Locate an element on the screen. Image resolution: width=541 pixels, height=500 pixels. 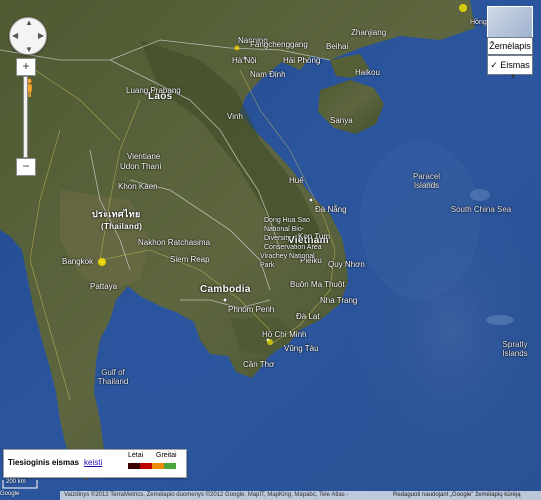
city-label: Sanya is located at coordinates (341, 120).